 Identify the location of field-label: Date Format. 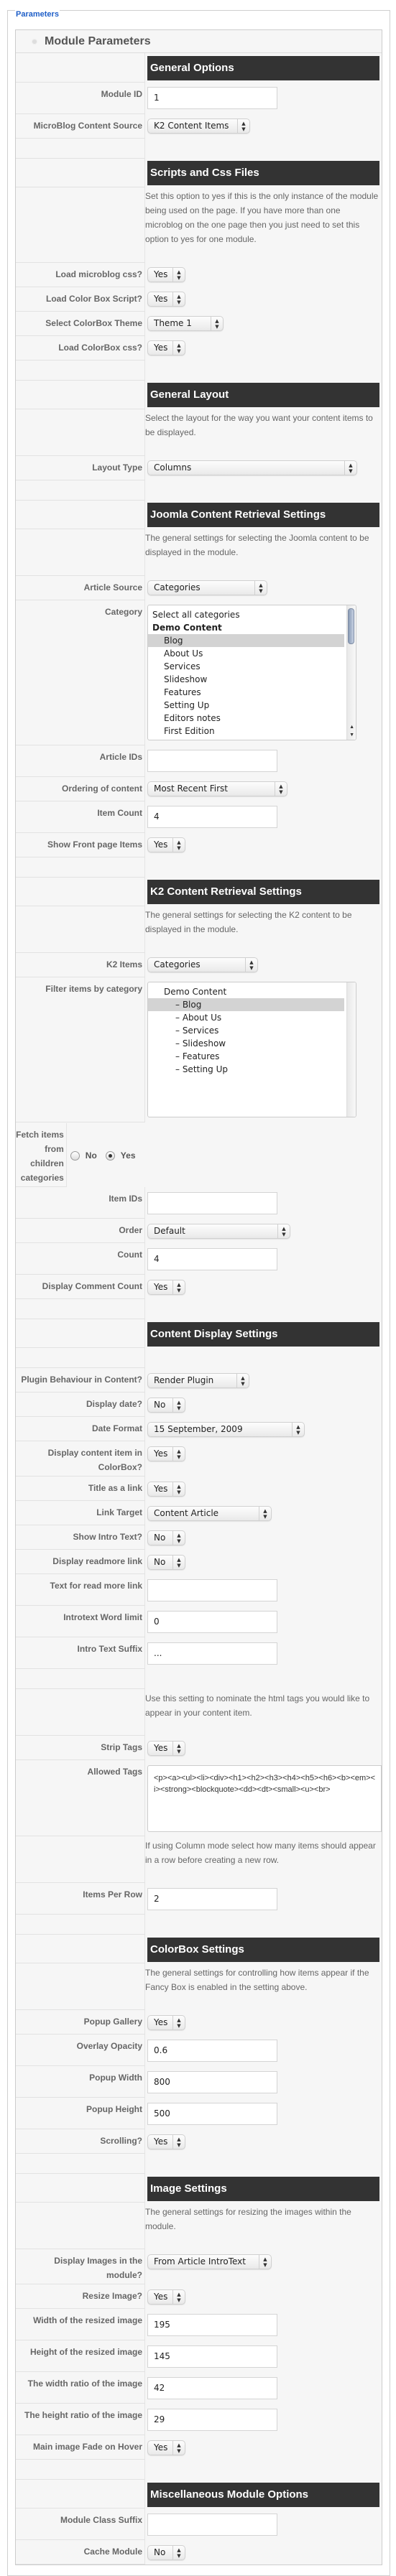
(80, 1428).